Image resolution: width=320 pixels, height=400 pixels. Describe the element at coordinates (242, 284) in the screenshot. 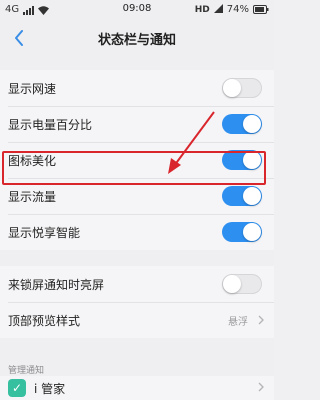

I see `toggle-lockscreen-wake` at that location.